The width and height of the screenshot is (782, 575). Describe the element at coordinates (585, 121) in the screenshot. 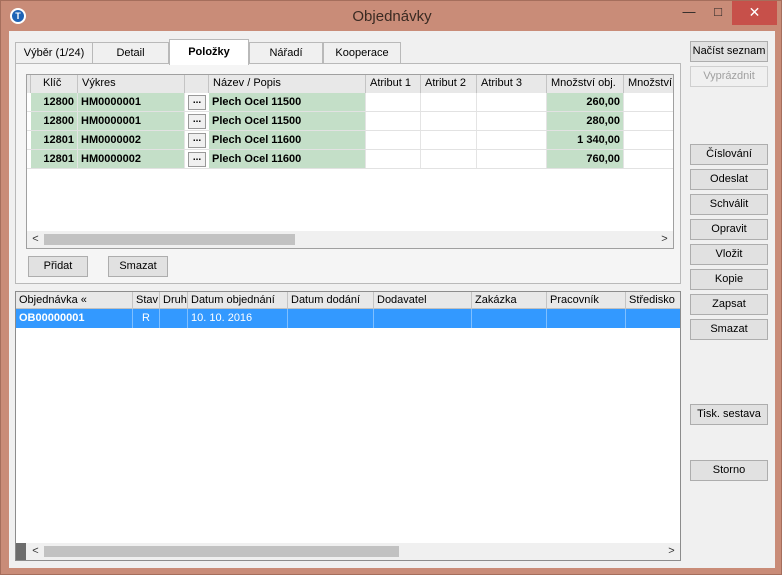

I see `cell-ordered-qty: 280,00` at that location.